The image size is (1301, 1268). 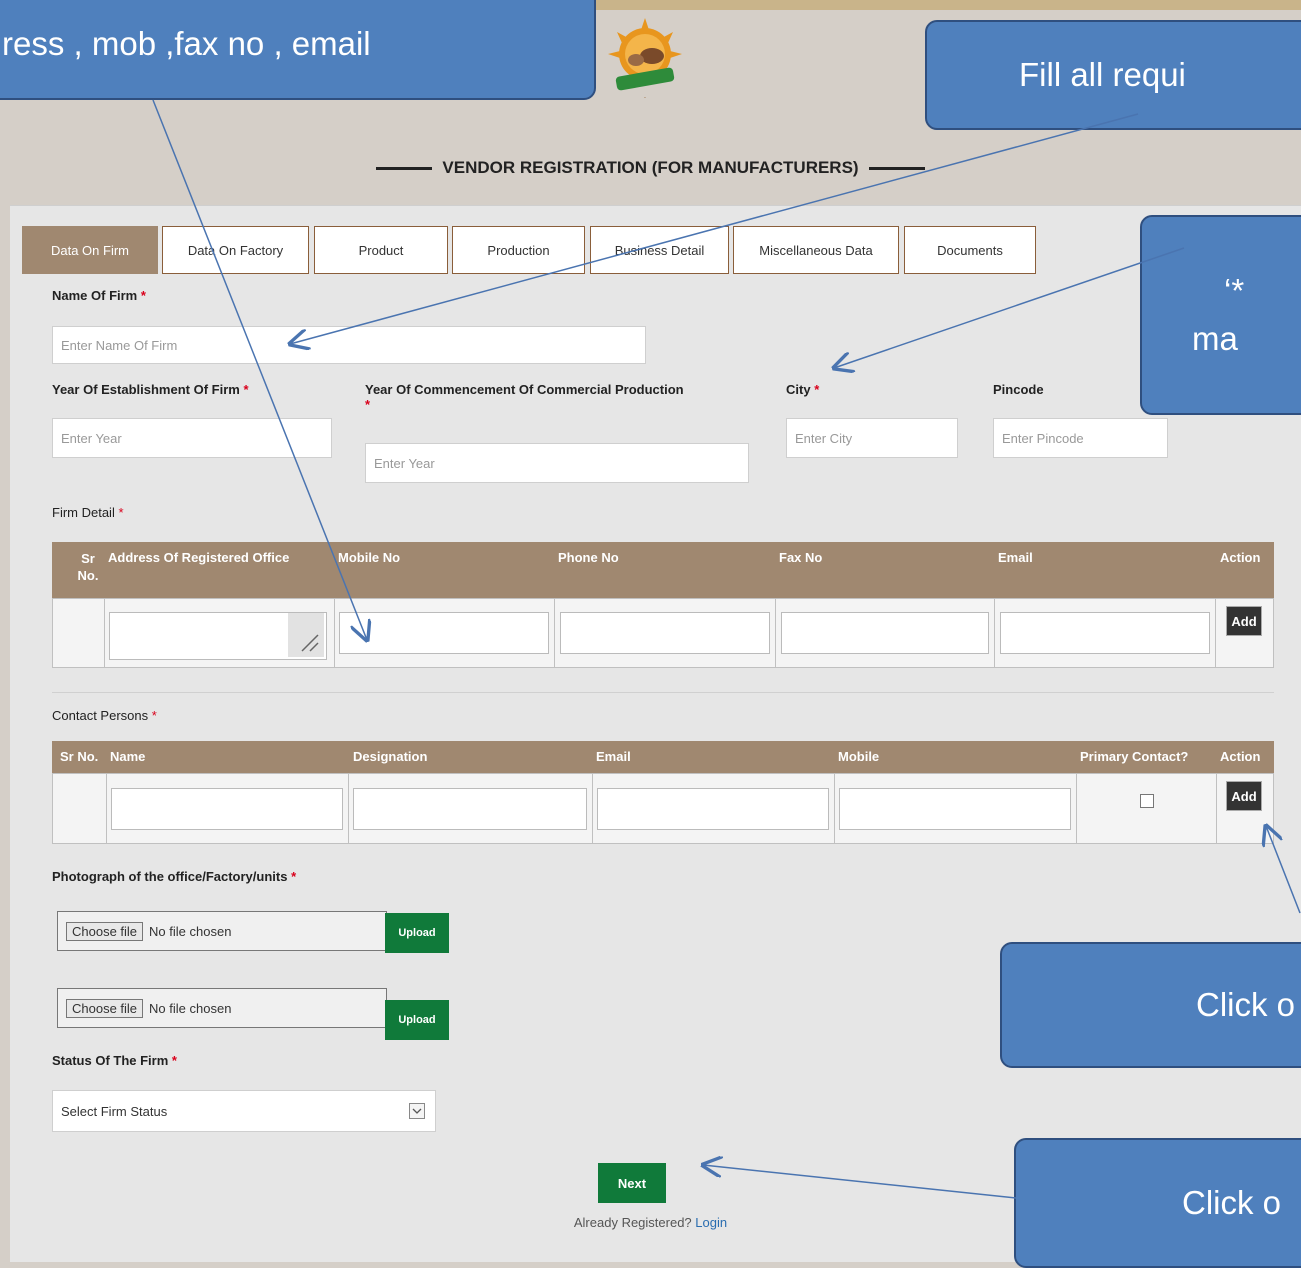 What do you see at coordinates (714, 228) in the screenshot?
I see `arrow-to-name-of-firm` at bounding box center [714, 228].